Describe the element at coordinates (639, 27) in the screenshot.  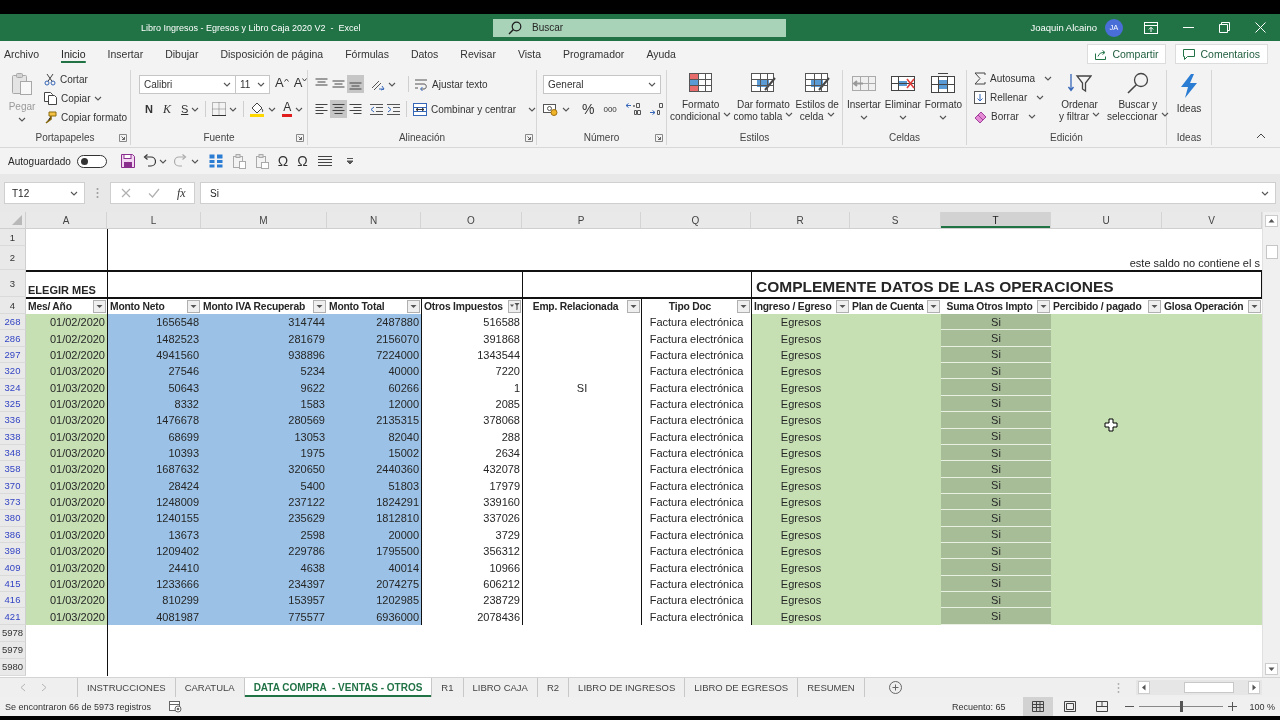
I see `search-field: Buscar` at that location.